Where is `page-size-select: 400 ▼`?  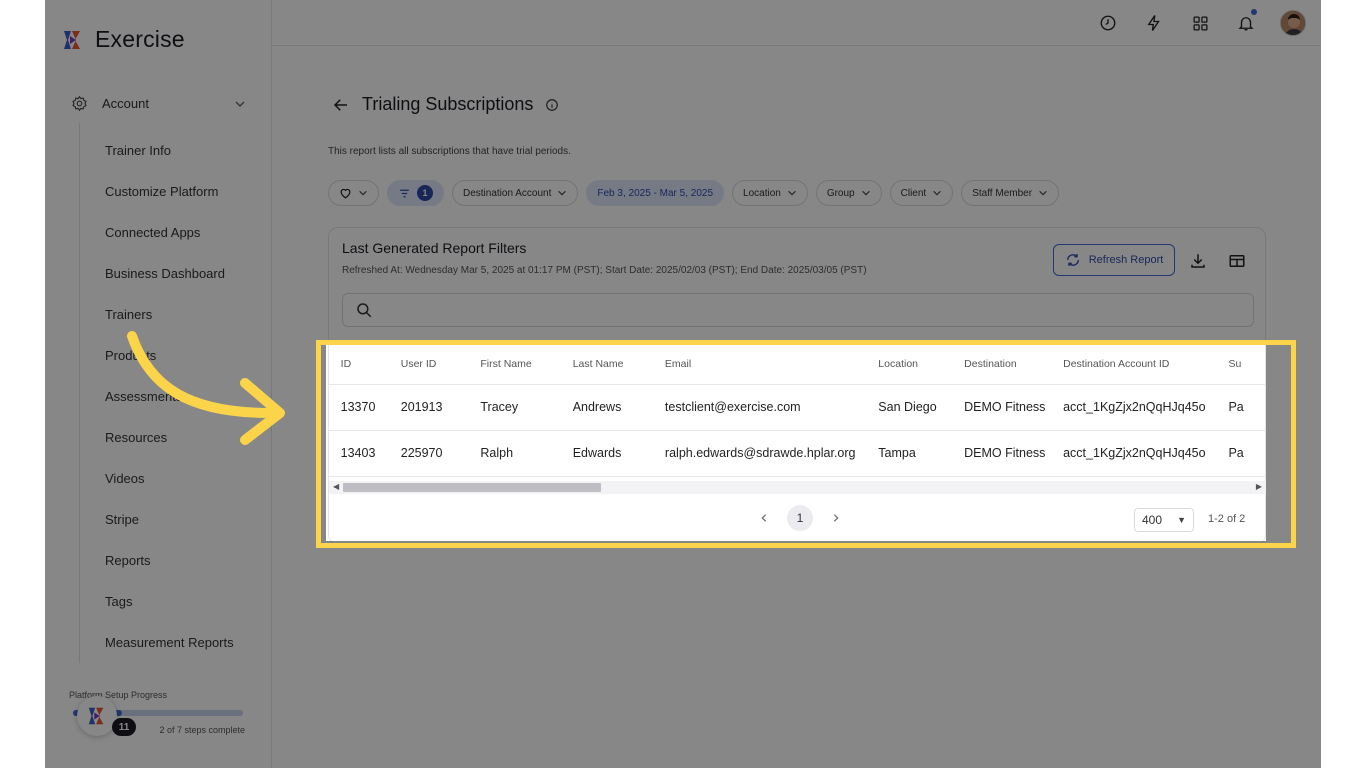
page-size-select: 400 ▼ is located at coordinates (1164, 520).